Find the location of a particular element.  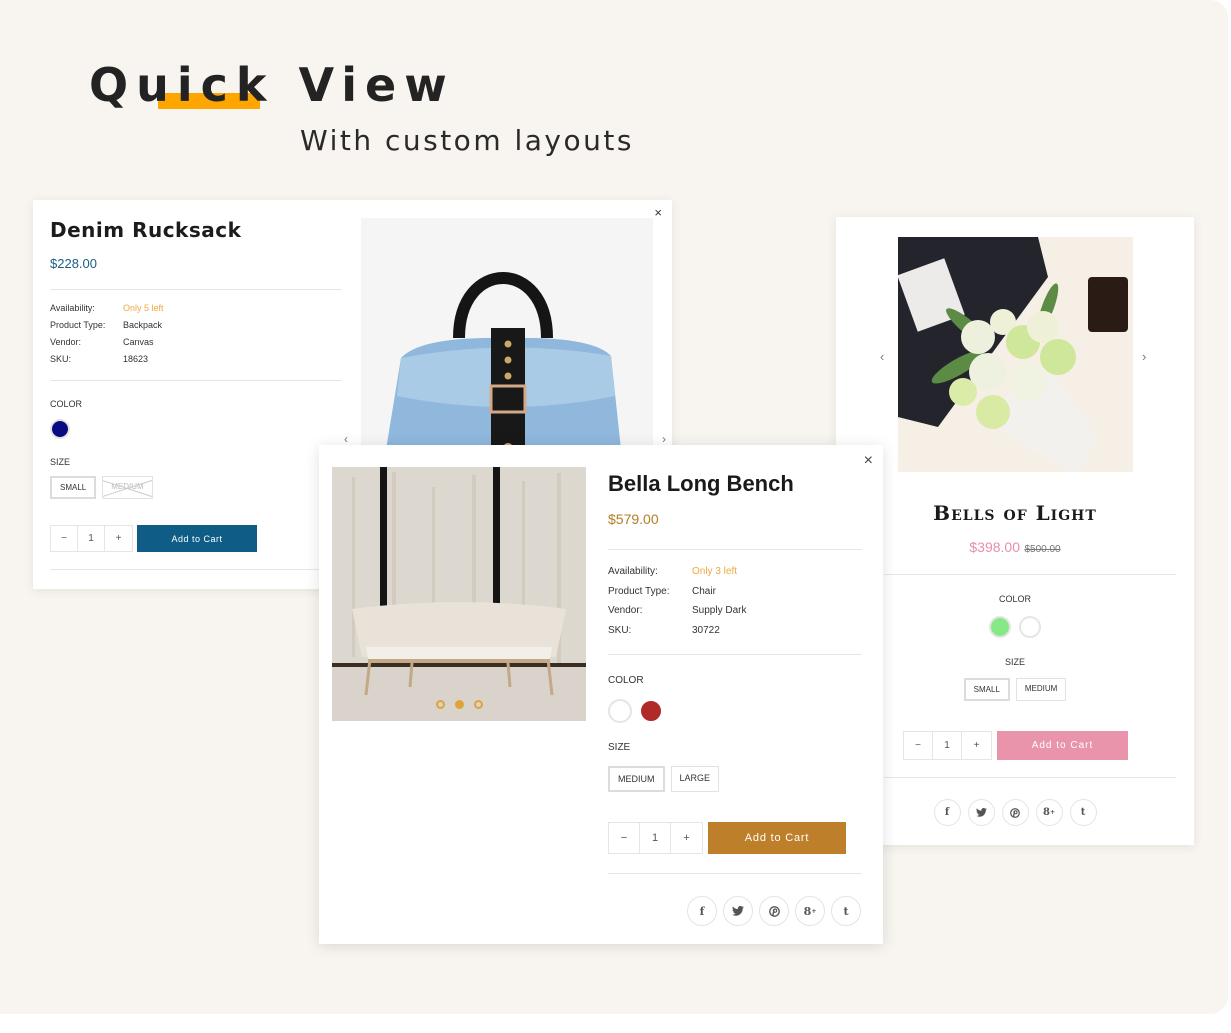

product-image-bouquet is located at coordinates (1015, 354).